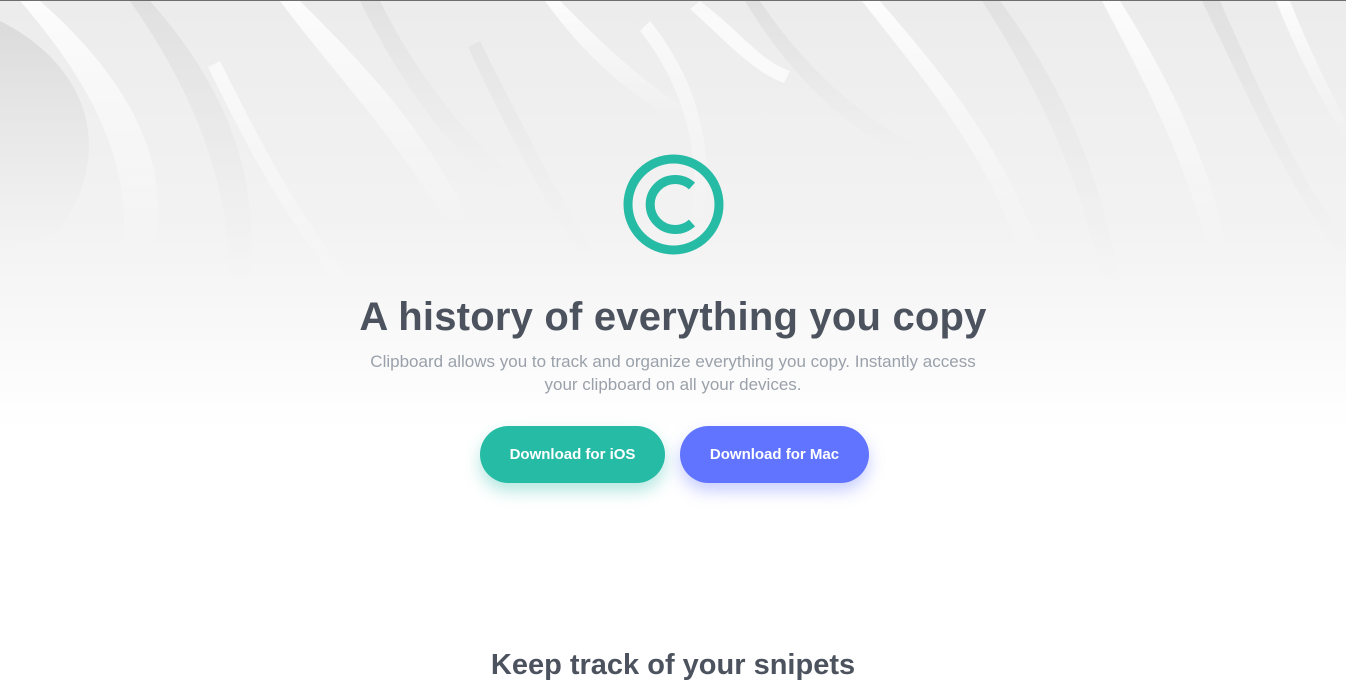 The width and height of the screenshot is (1346, 685). What do you see at coordinates (673, 665) in the screenshot?
I see `snippets-section-title: Keep track of your snipets` at bounding box center [673, 665].